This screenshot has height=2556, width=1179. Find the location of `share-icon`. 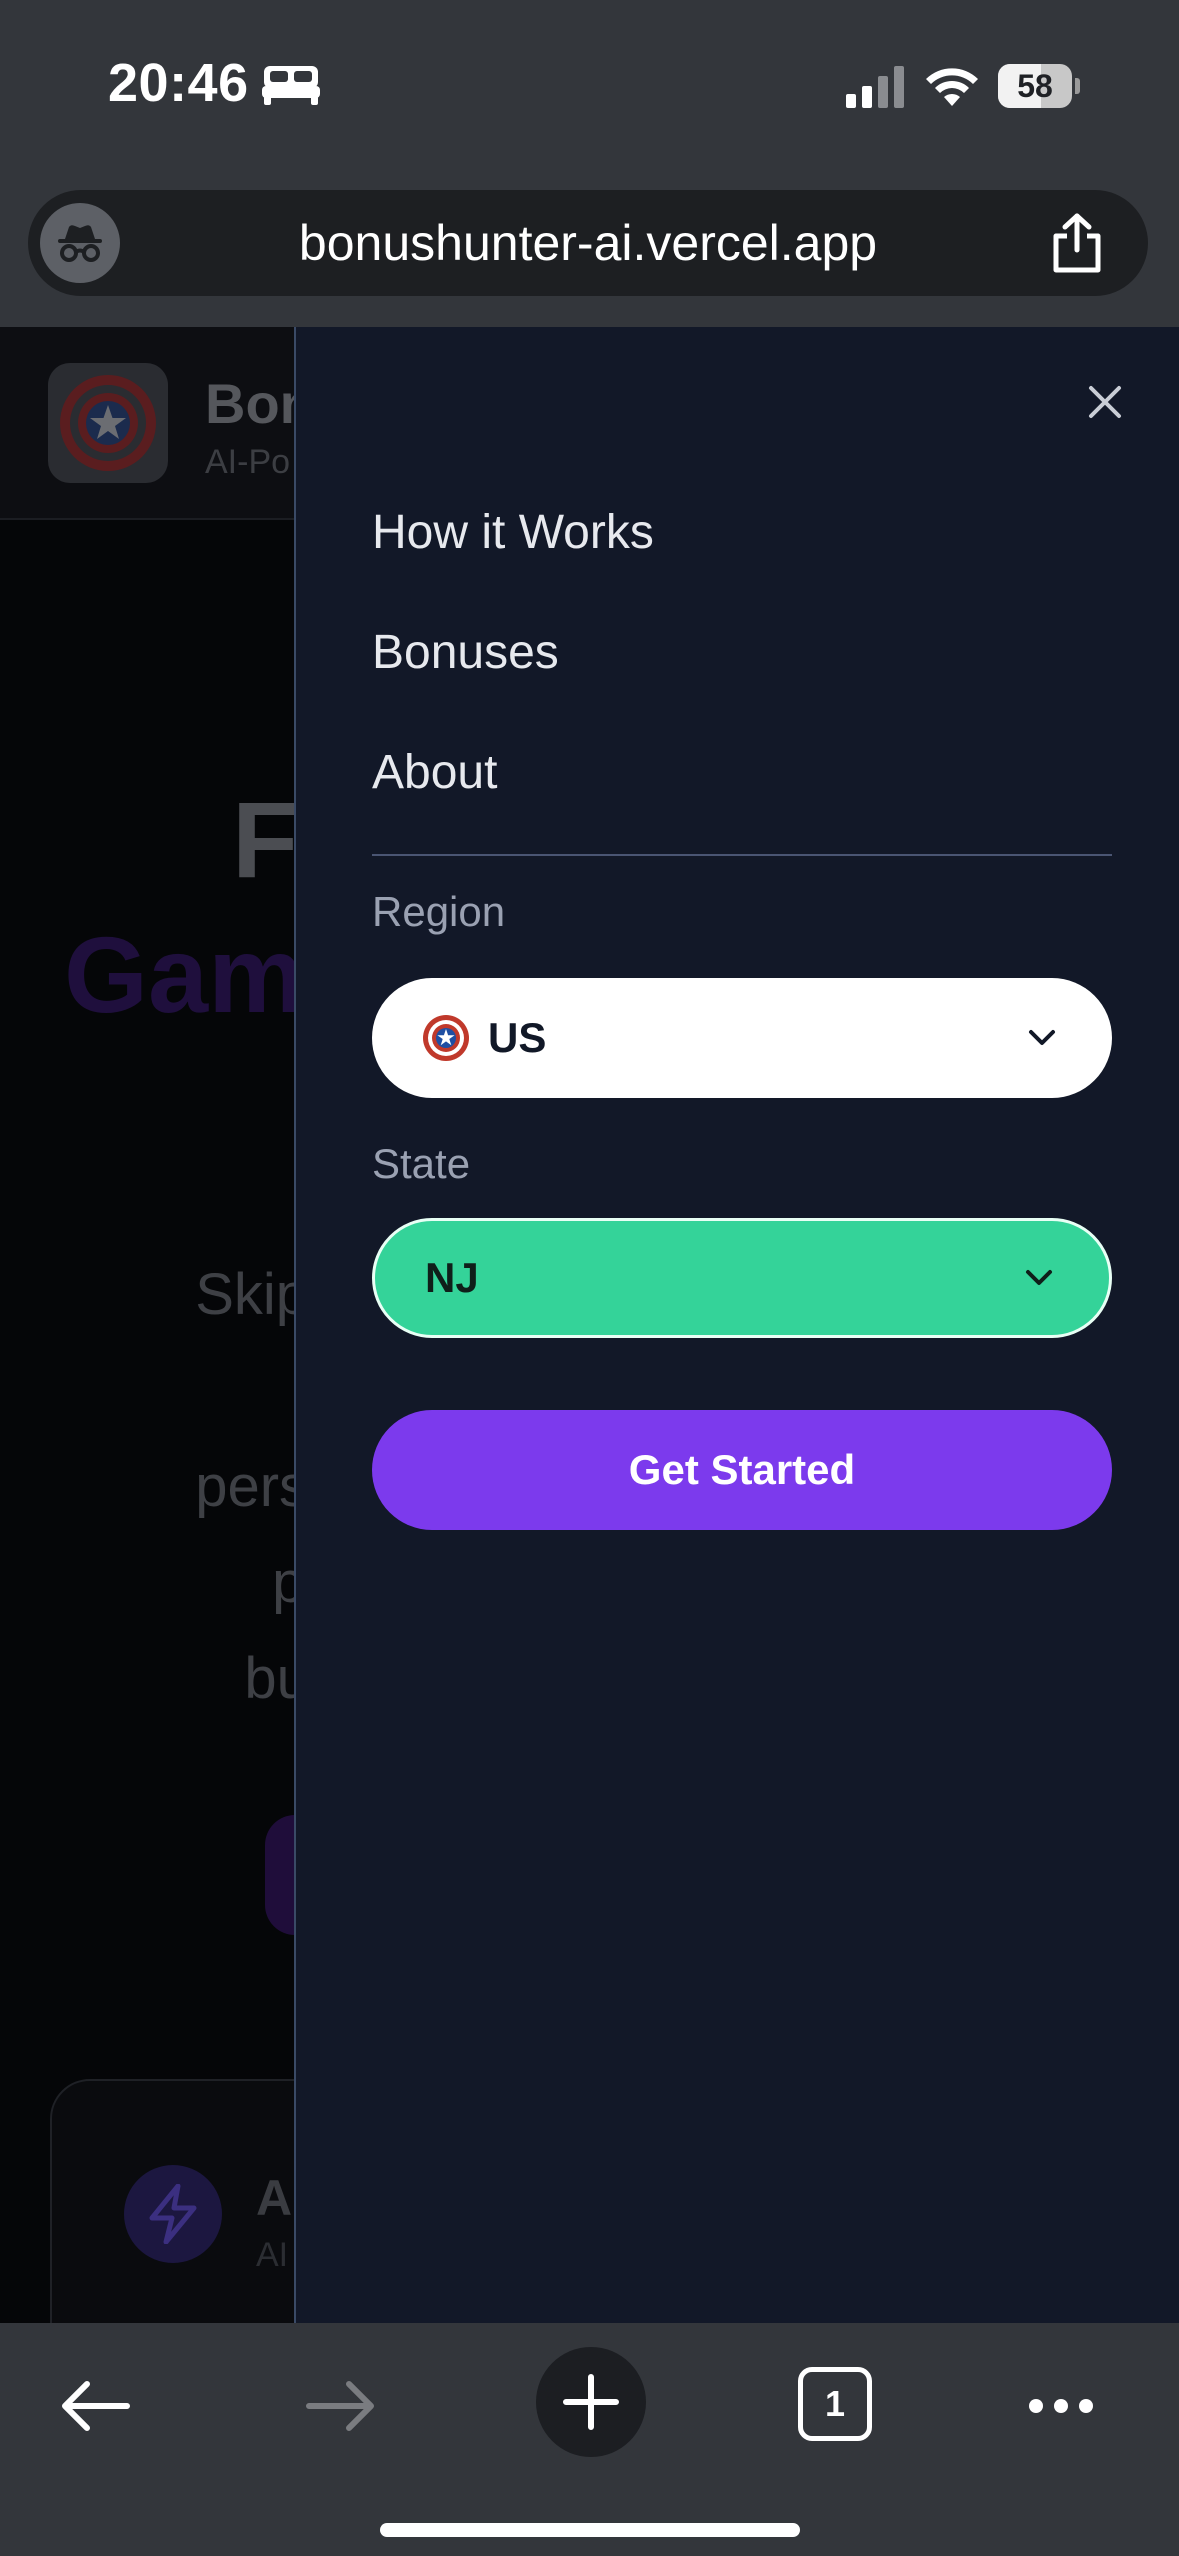

share-icon is located at coordinates (1077, 243).